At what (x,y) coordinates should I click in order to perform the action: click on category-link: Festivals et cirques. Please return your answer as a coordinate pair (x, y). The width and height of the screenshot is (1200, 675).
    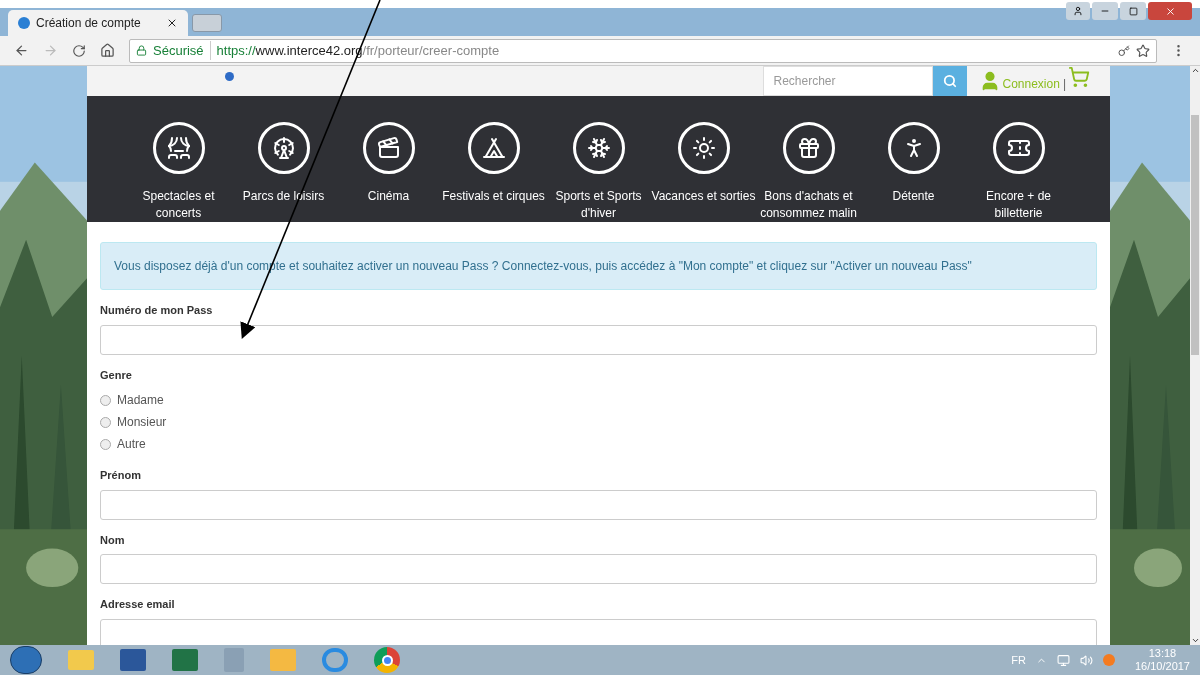
    Looking at the image, I should click on (493, 172).